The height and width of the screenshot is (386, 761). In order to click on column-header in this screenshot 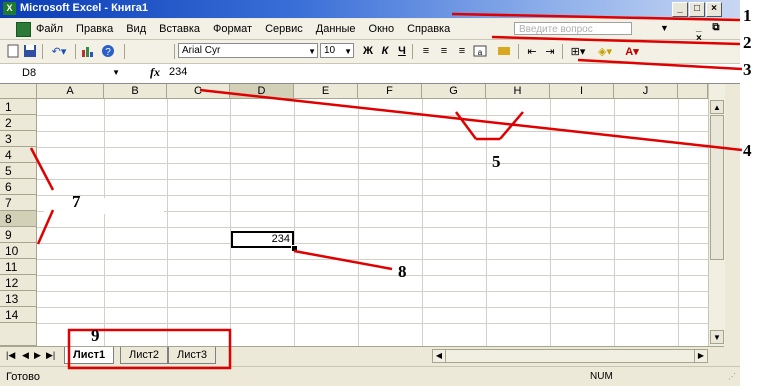, I will do `click(693, 91)`.